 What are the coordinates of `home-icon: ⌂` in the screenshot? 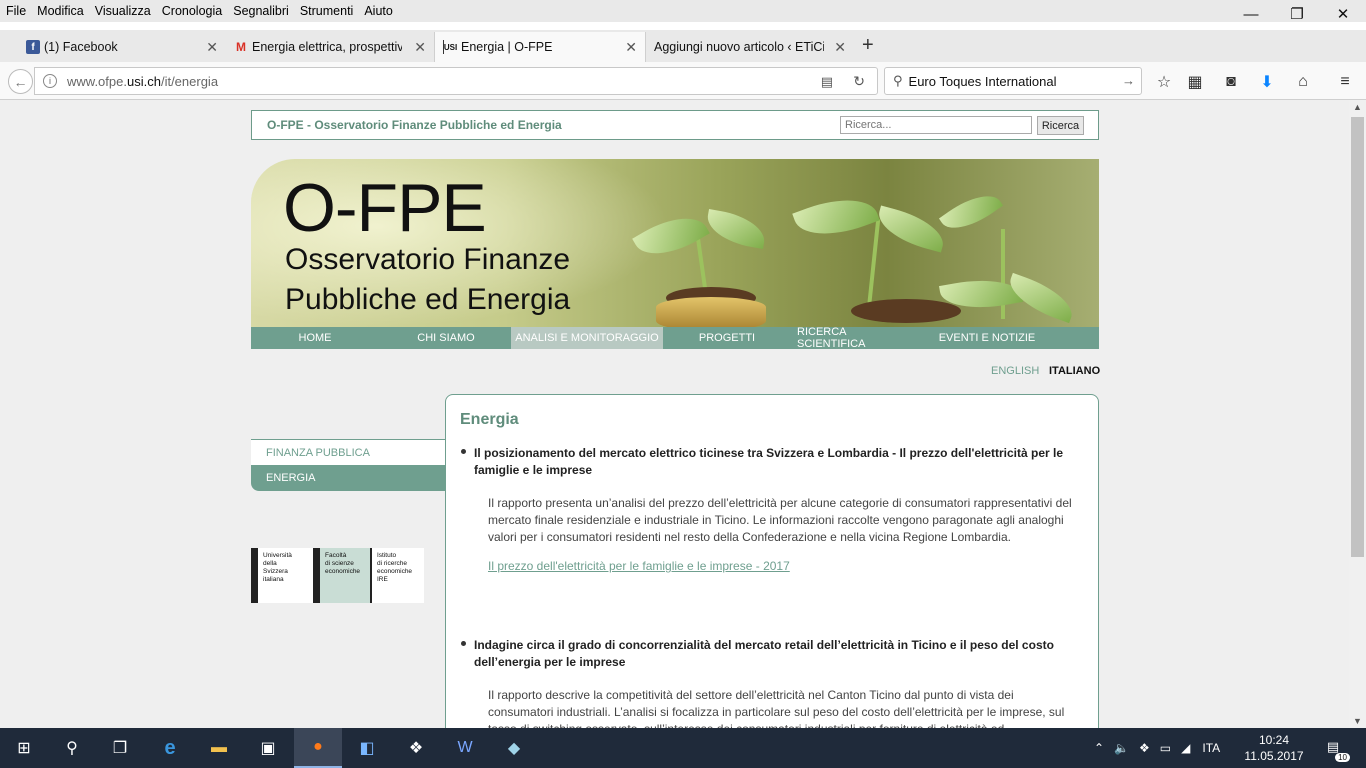 It's located at (1303, 82).